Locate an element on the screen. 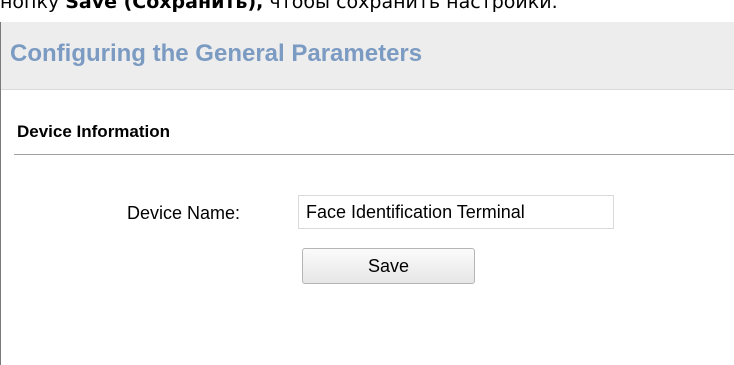 Image resolution: width=734 pixels, height=365 pixels. caption-bold: Save (Сохранить), is located at coordinates (164, 6).